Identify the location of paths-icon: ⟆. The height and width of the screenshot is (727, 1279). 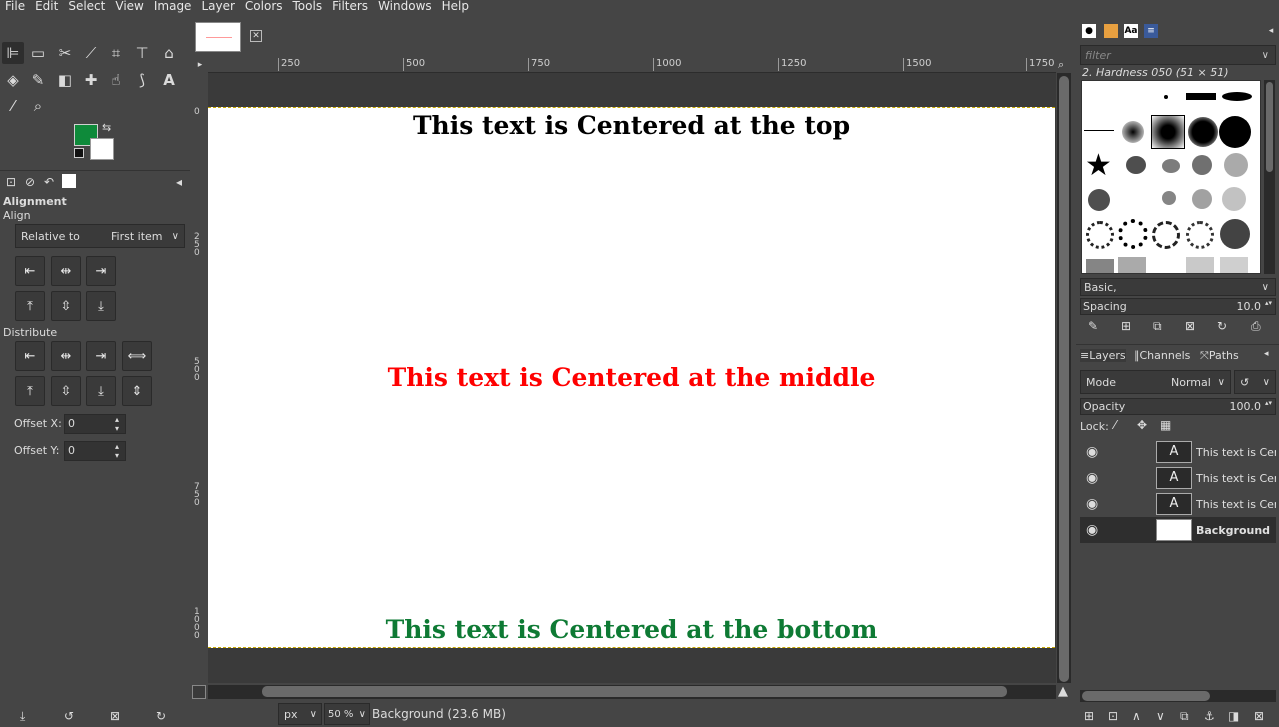
(142, 80).